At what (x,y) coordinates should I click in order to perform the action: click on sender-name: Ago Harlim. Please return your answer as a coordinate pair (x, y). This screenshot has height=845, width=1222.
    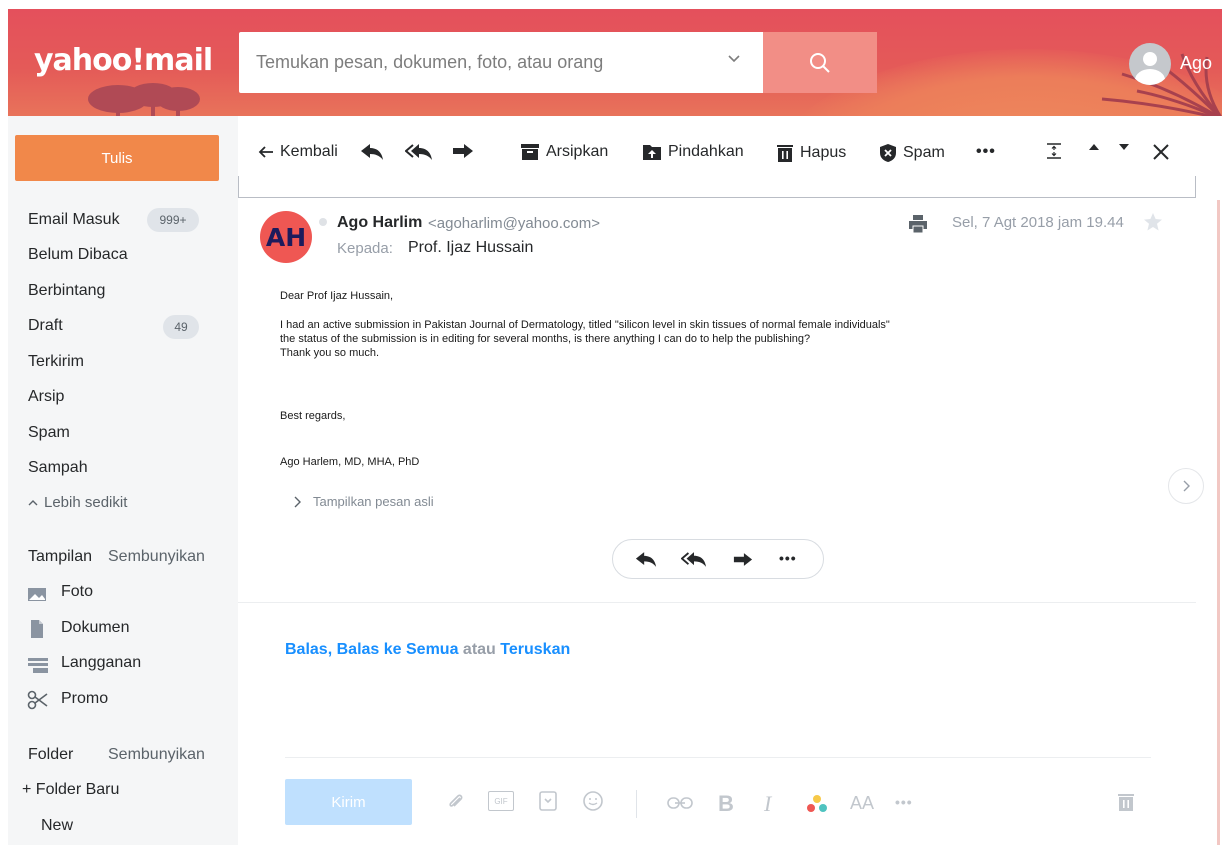
    Looking at the image, I should click on (379, 223).